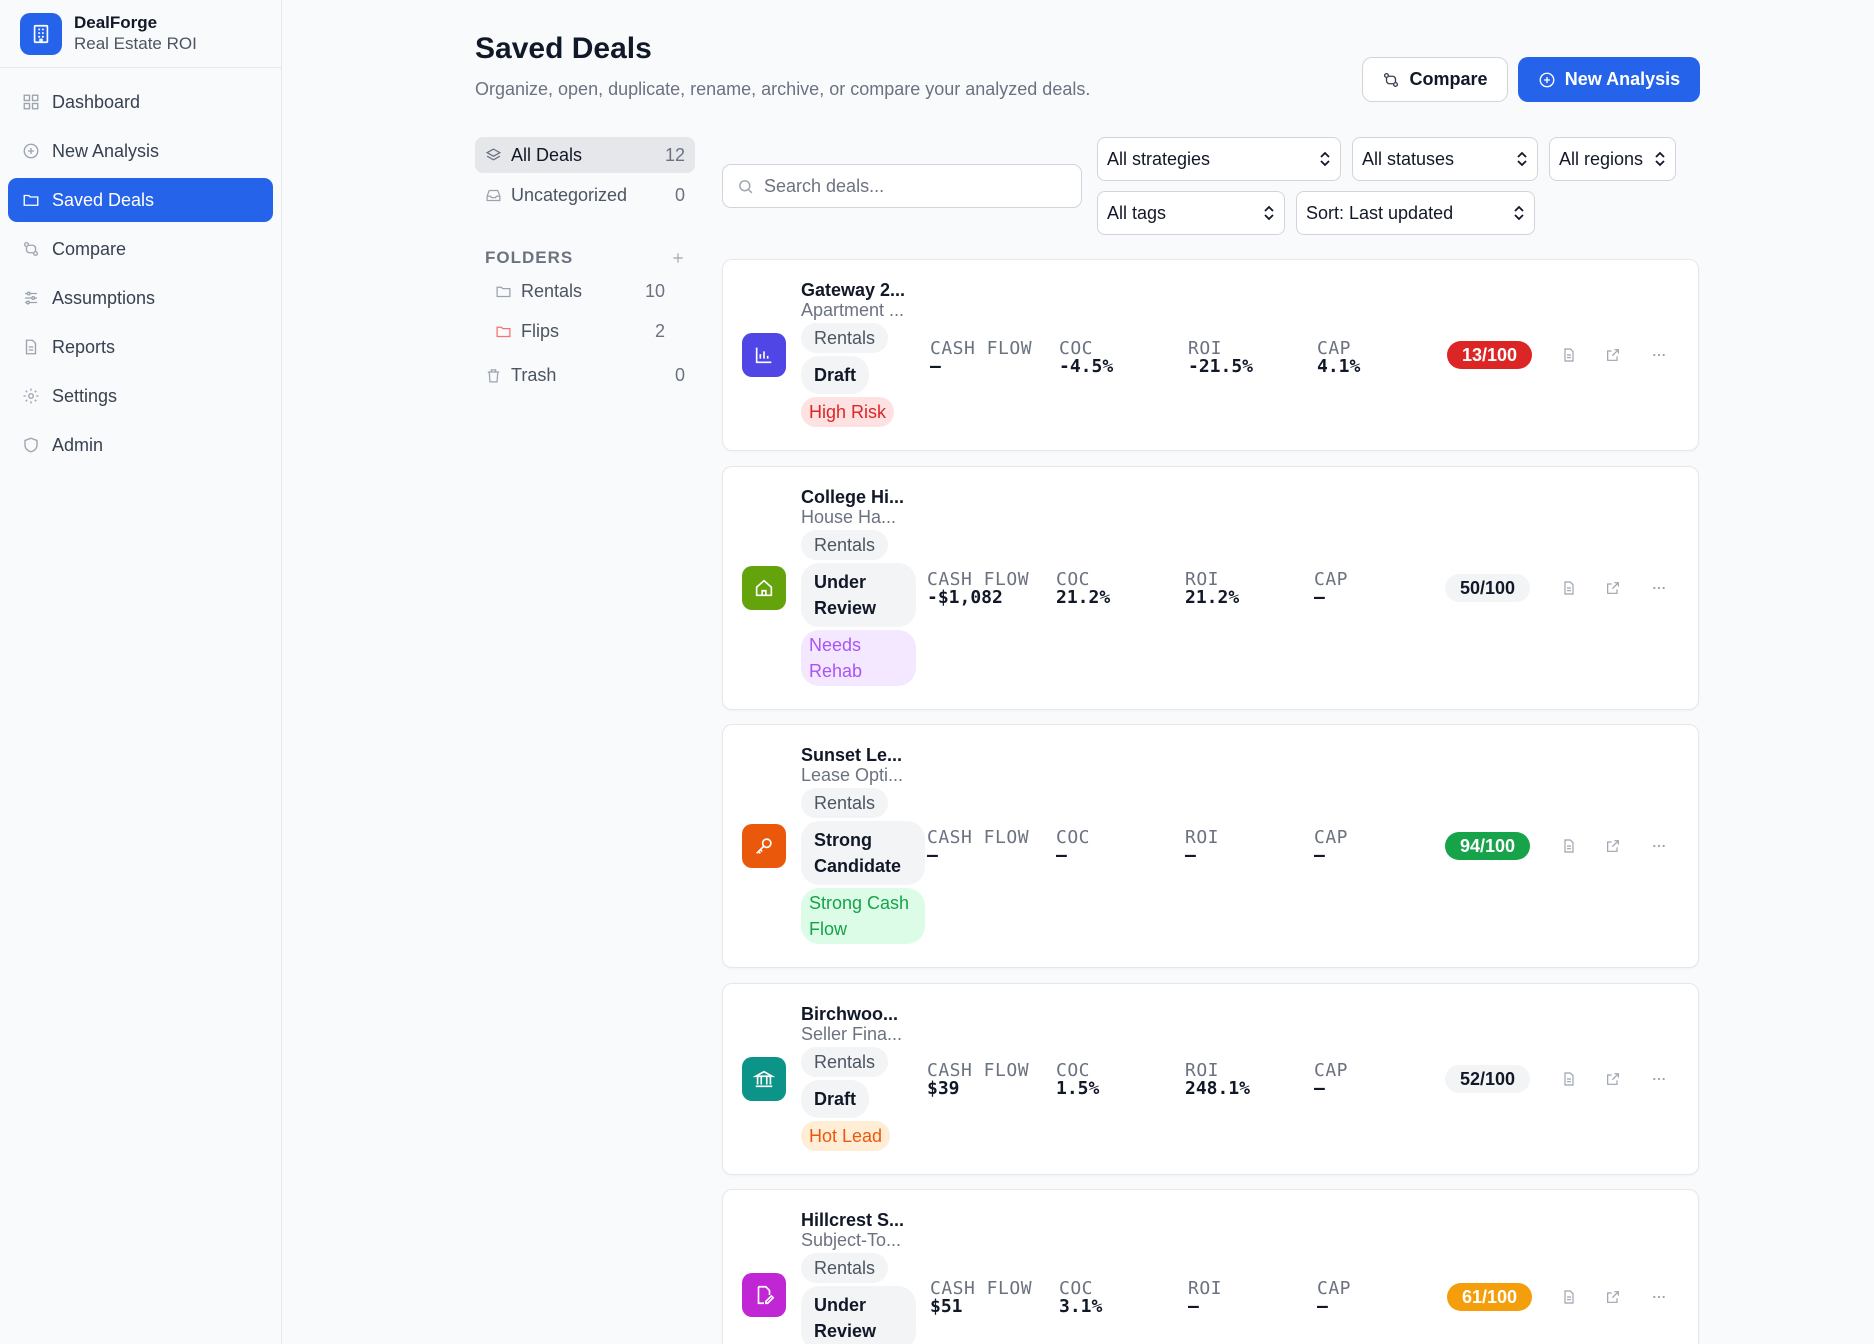  What do you see at coordinates (1622, 79) in the screenshot?
I see `new-analysis-label: New Analysis` at bounding box center [1622, 79].